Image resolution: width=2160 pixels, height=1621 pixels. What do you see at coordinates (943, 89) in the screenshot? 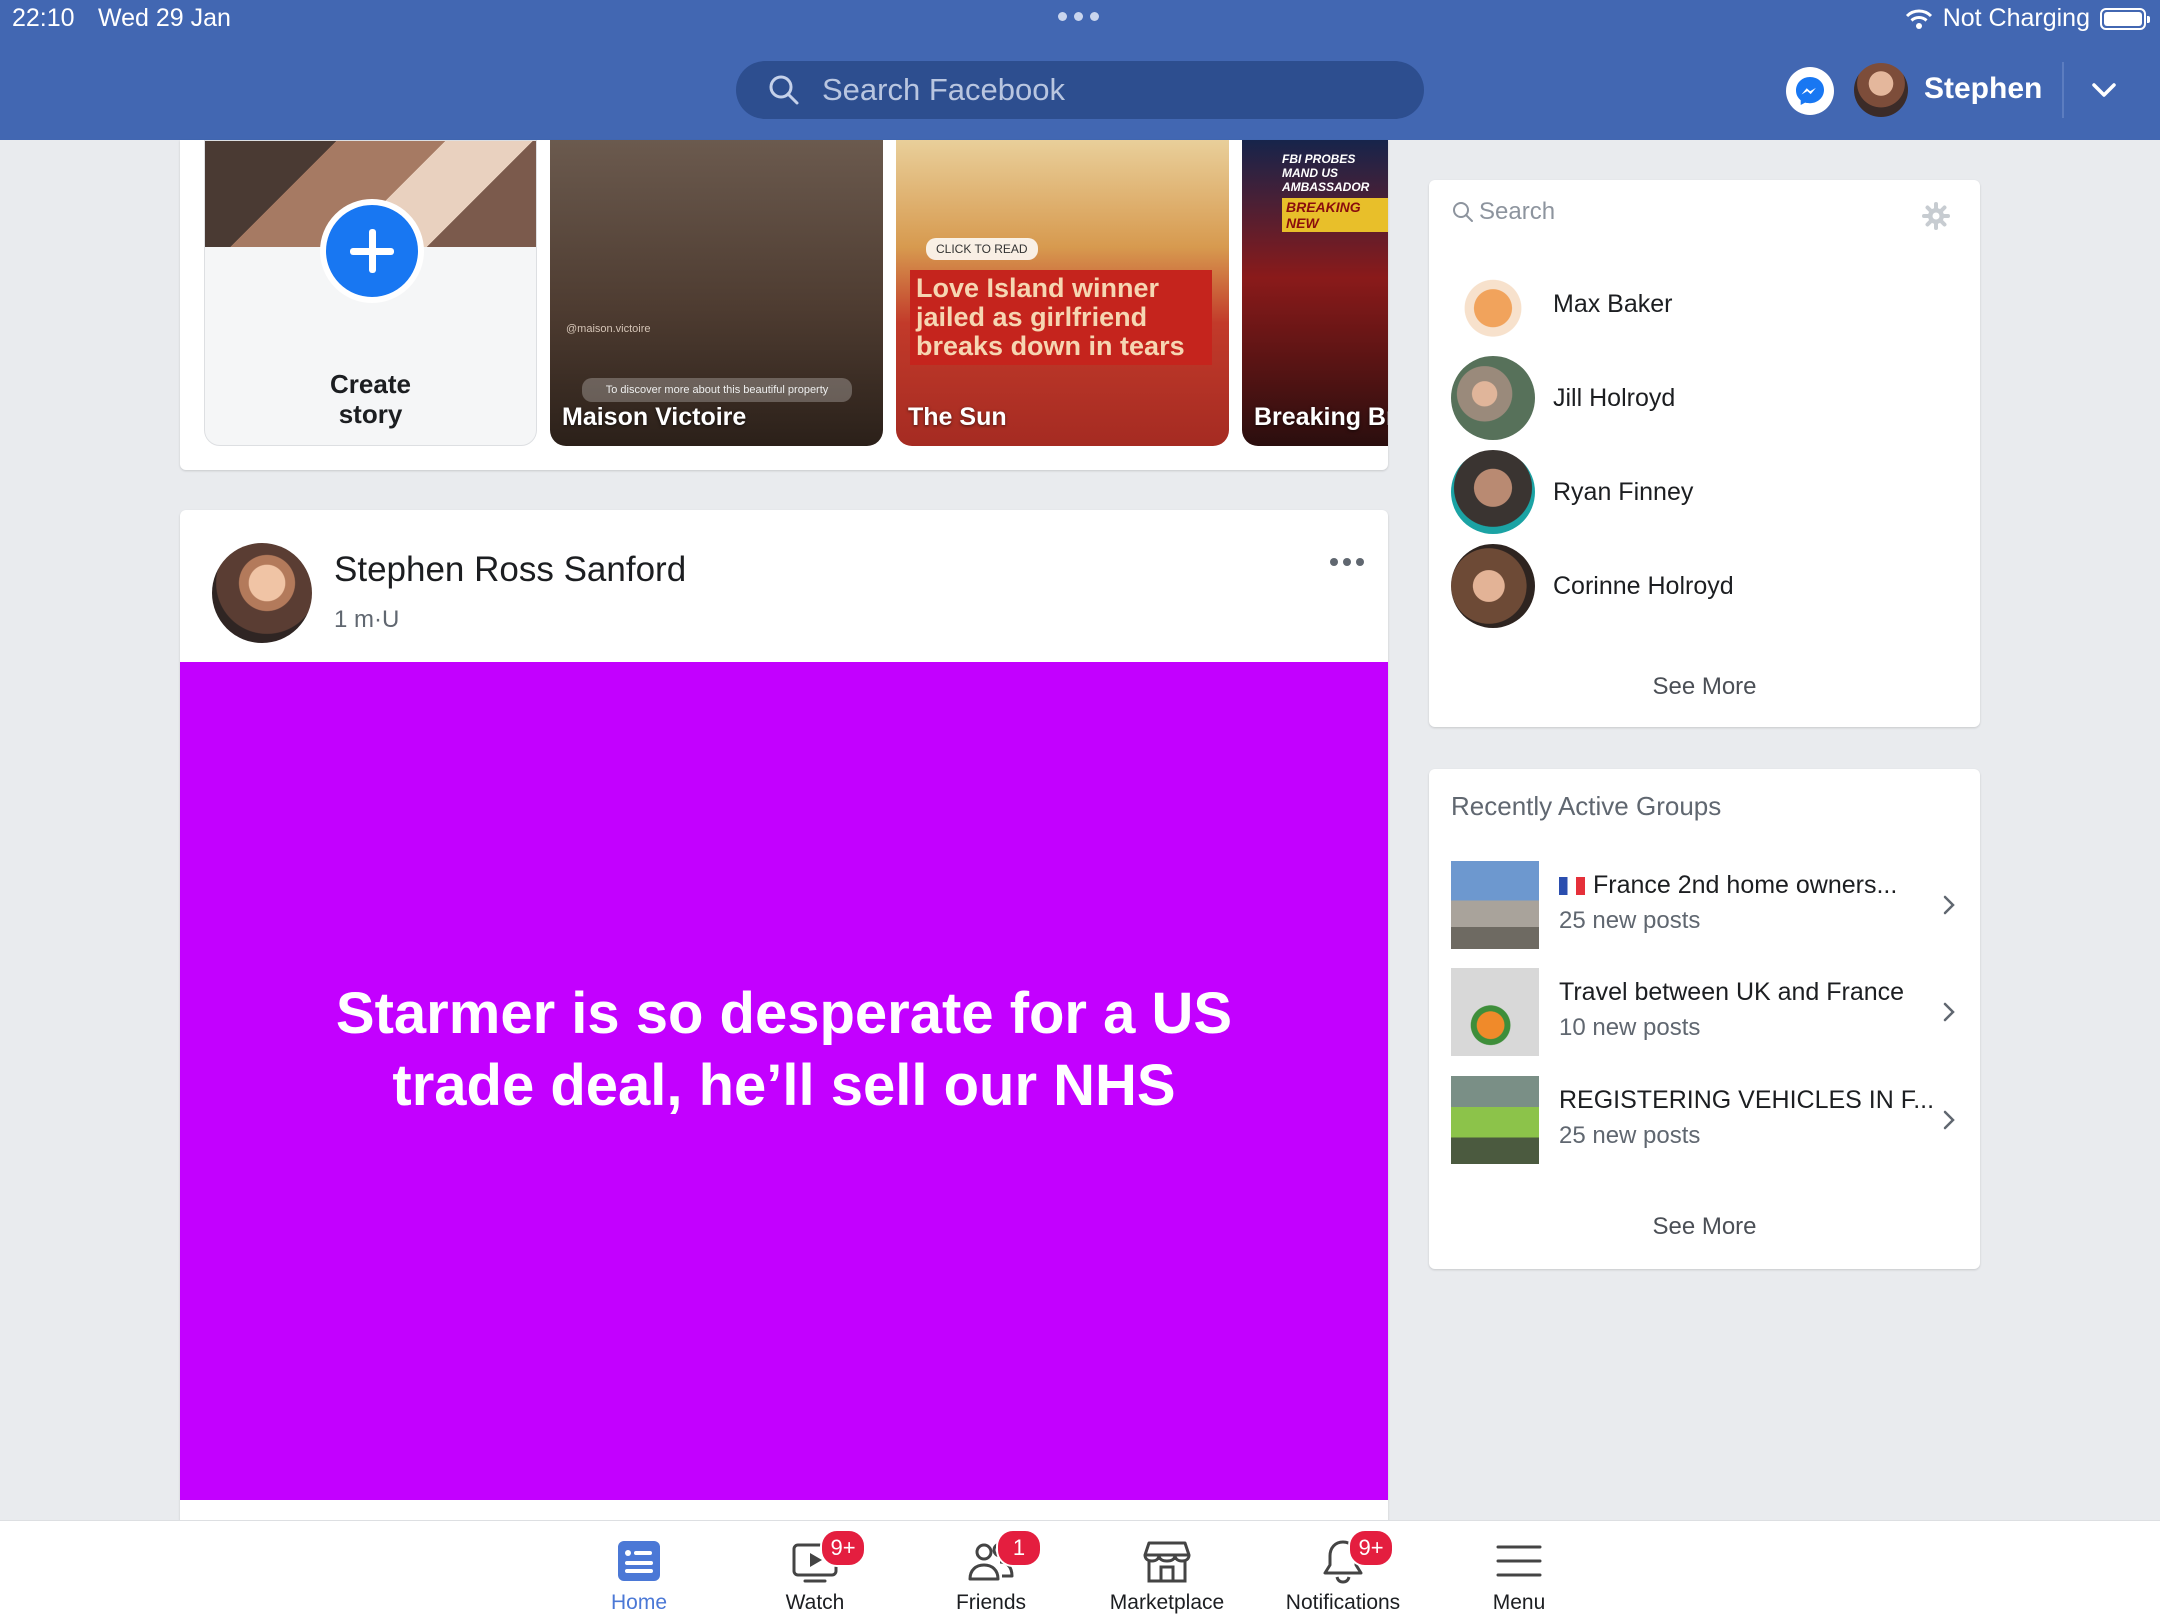
I see `search-placeholder: Search Facebook` at bounding box center [943, 89].